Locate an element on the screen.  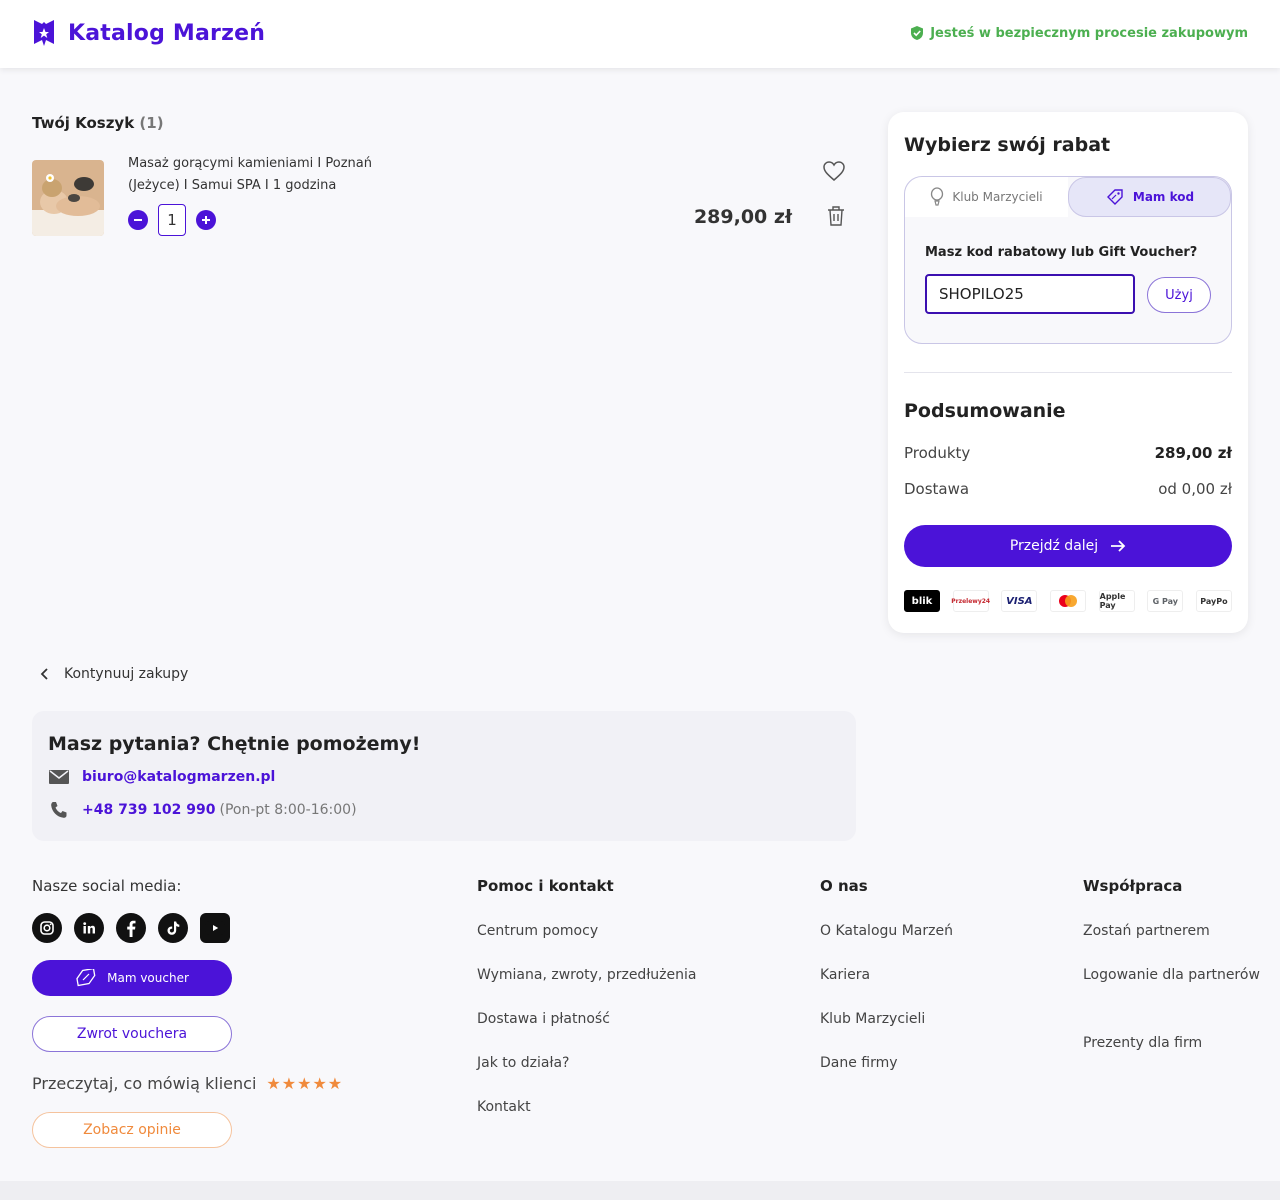
footer-link-delivery-payment: Dostawa i płatność is located at coordinates (543, 1019).